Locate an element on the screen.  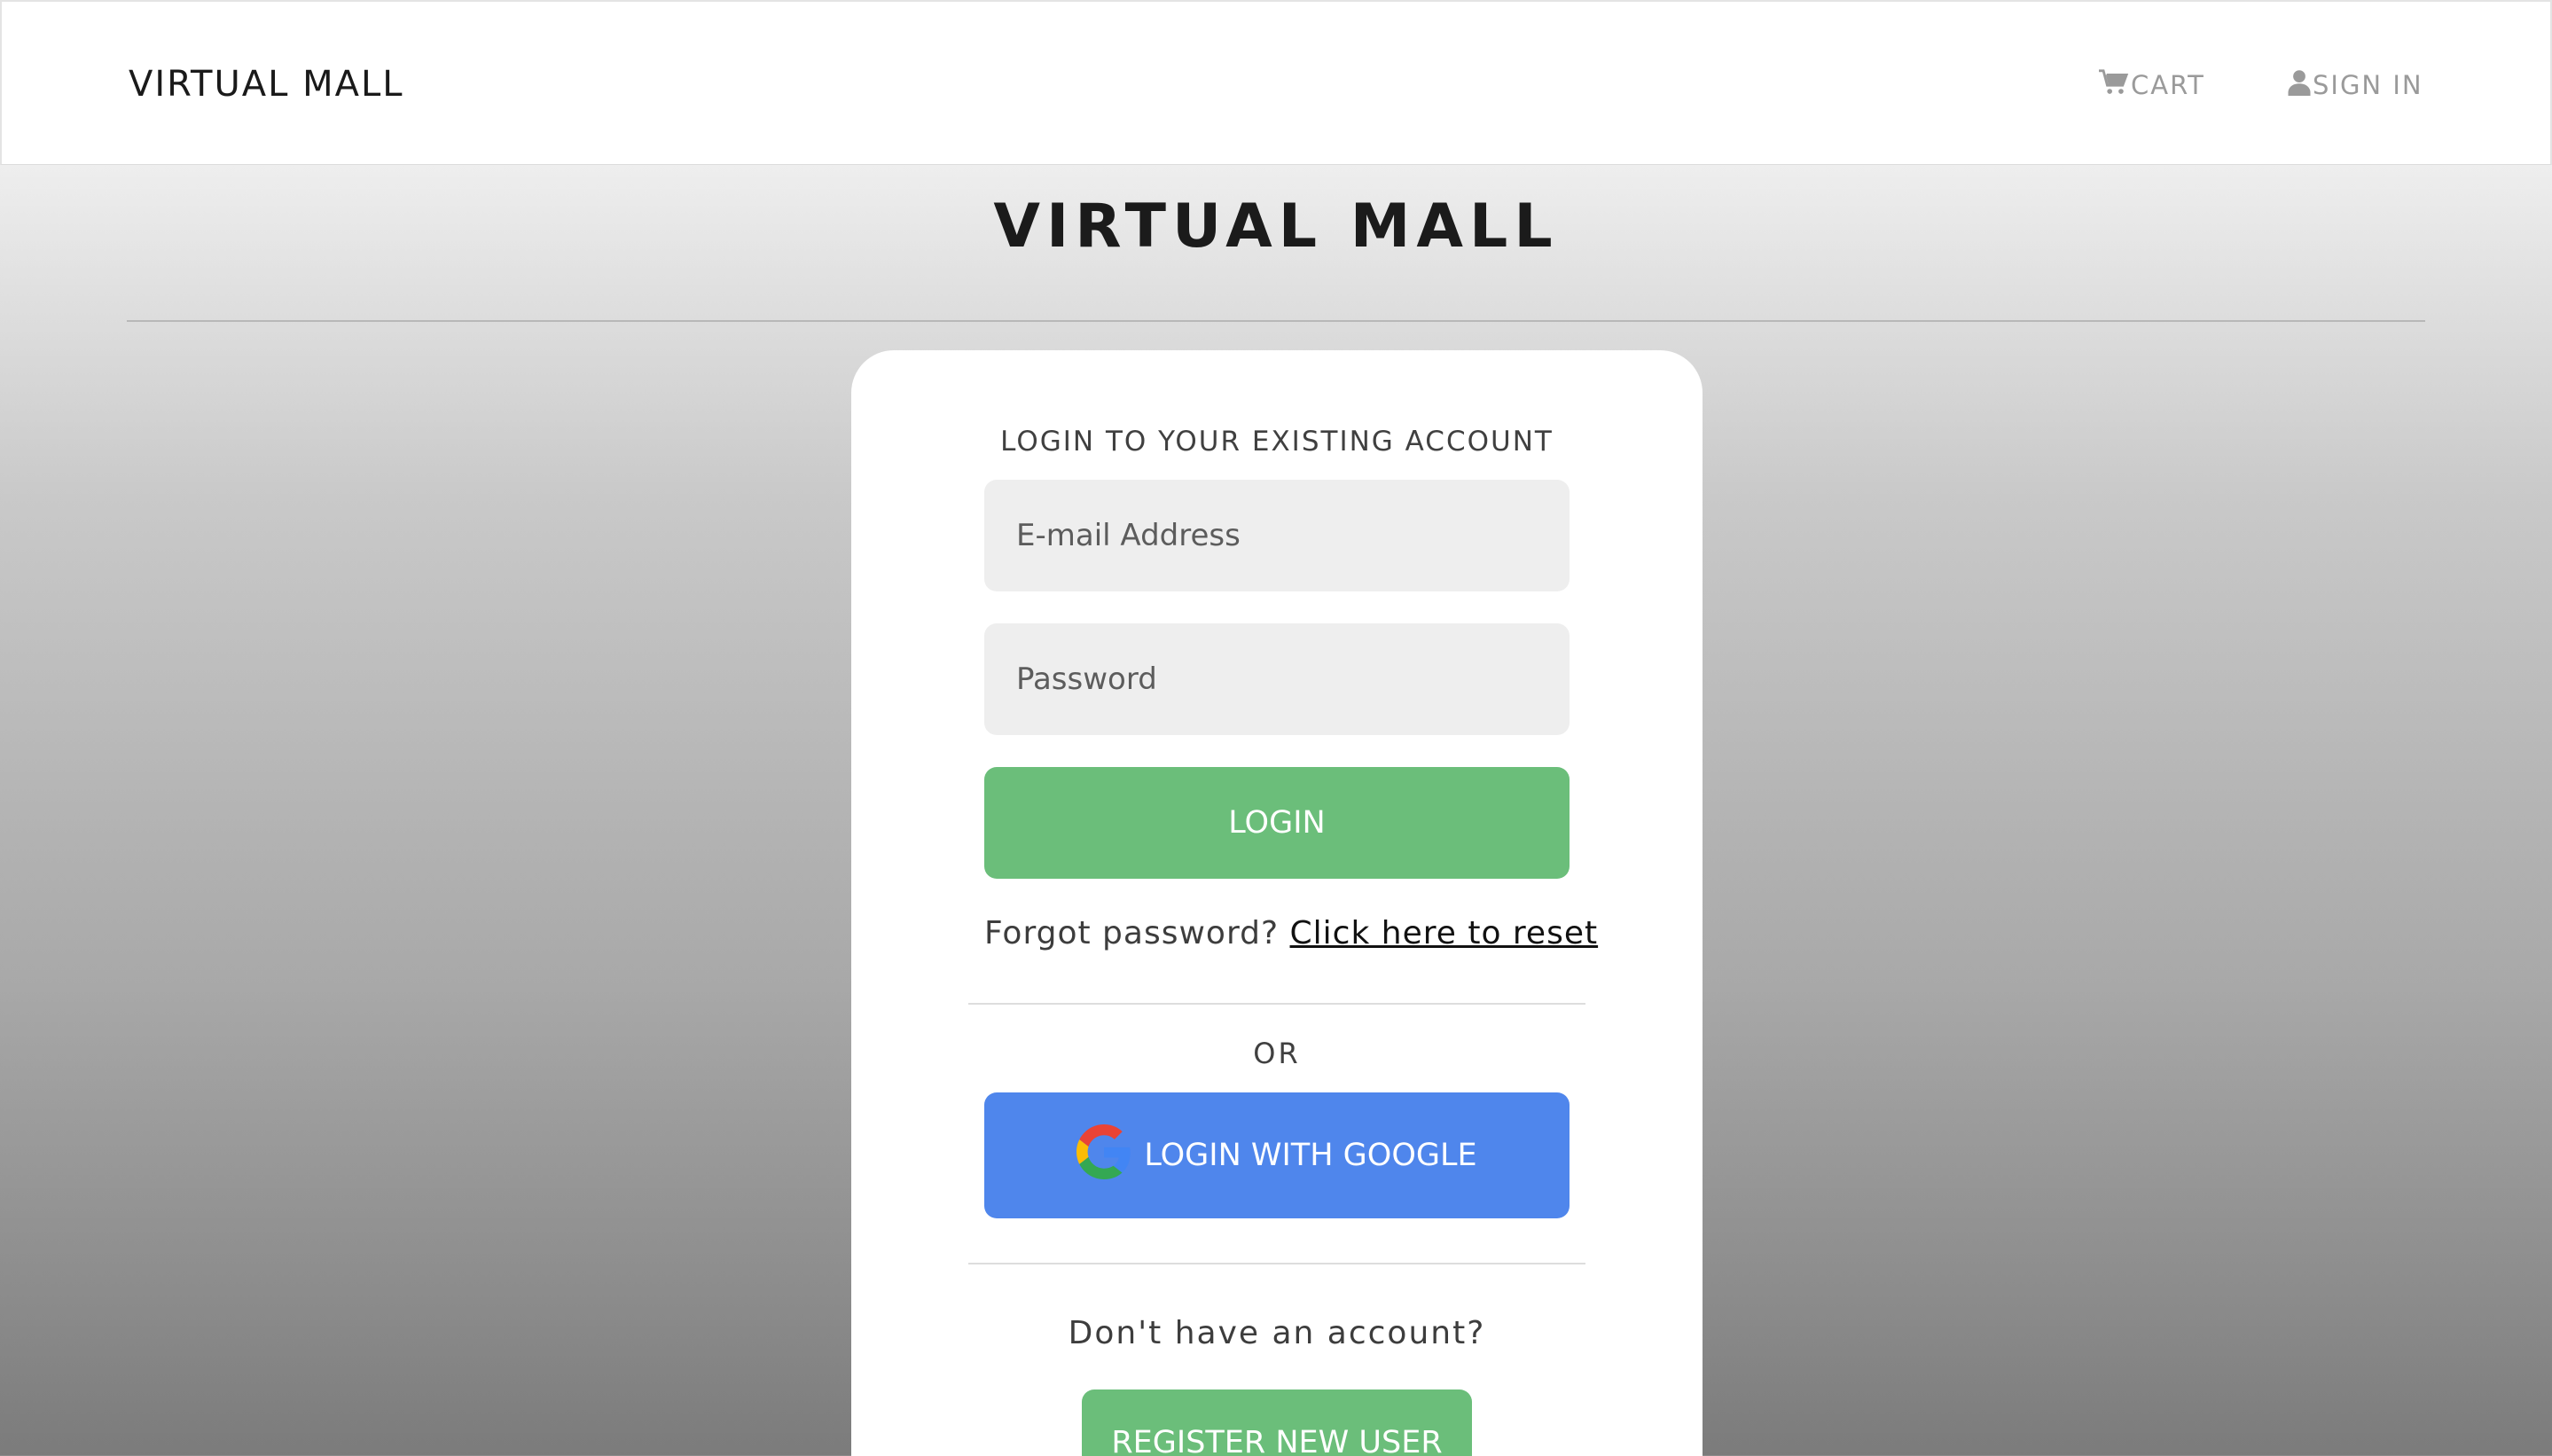
google-login-button: LOGIN WITH GOOGLE is located at coordinates (1277, 1155).